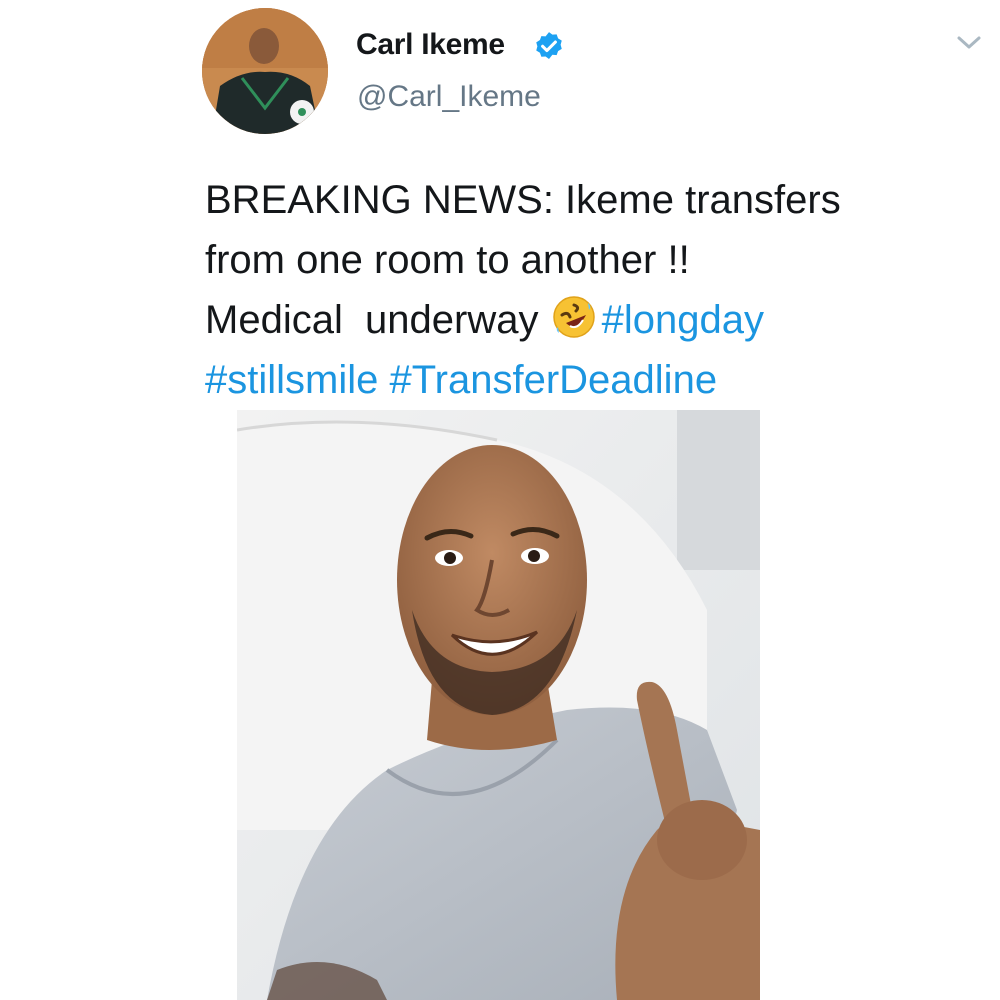 The width and height of the screenshot is (1000, 1000). Describe the element at coordinates (291, 380) in the screenshot. I see `hashtag-link-stillsmile: #stillsmile` at that location.